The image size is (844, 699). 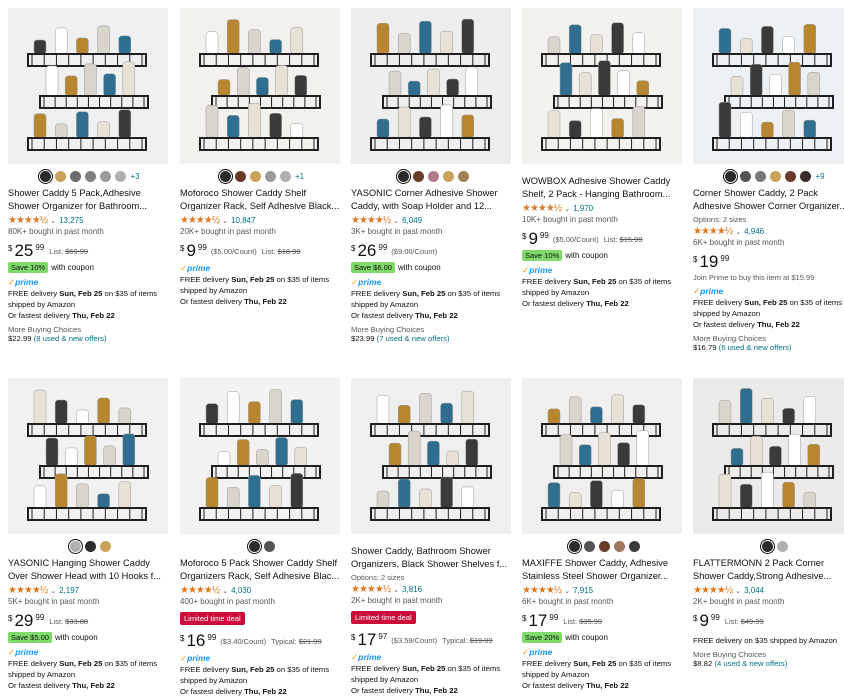 I want to click on price: $9 99 ($5.00/Count) List: $15.99, so click(x=604, y=238).